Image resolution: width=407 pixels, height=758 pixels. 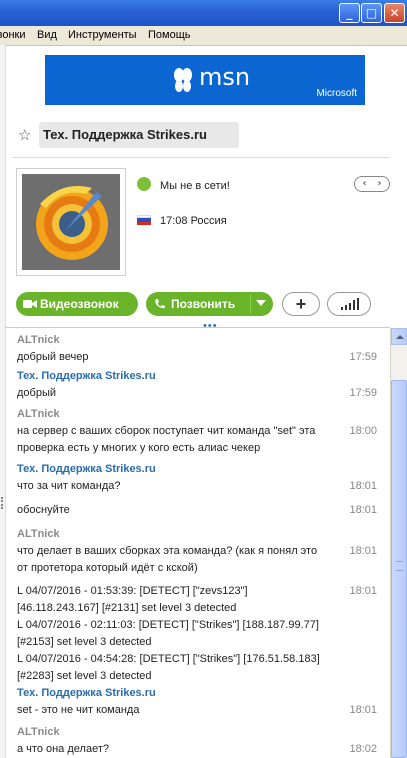 What do you see at coordinates (301, 304) in the screenshot?
I see `add-contact-button: +` at bounding box center [301, 304].